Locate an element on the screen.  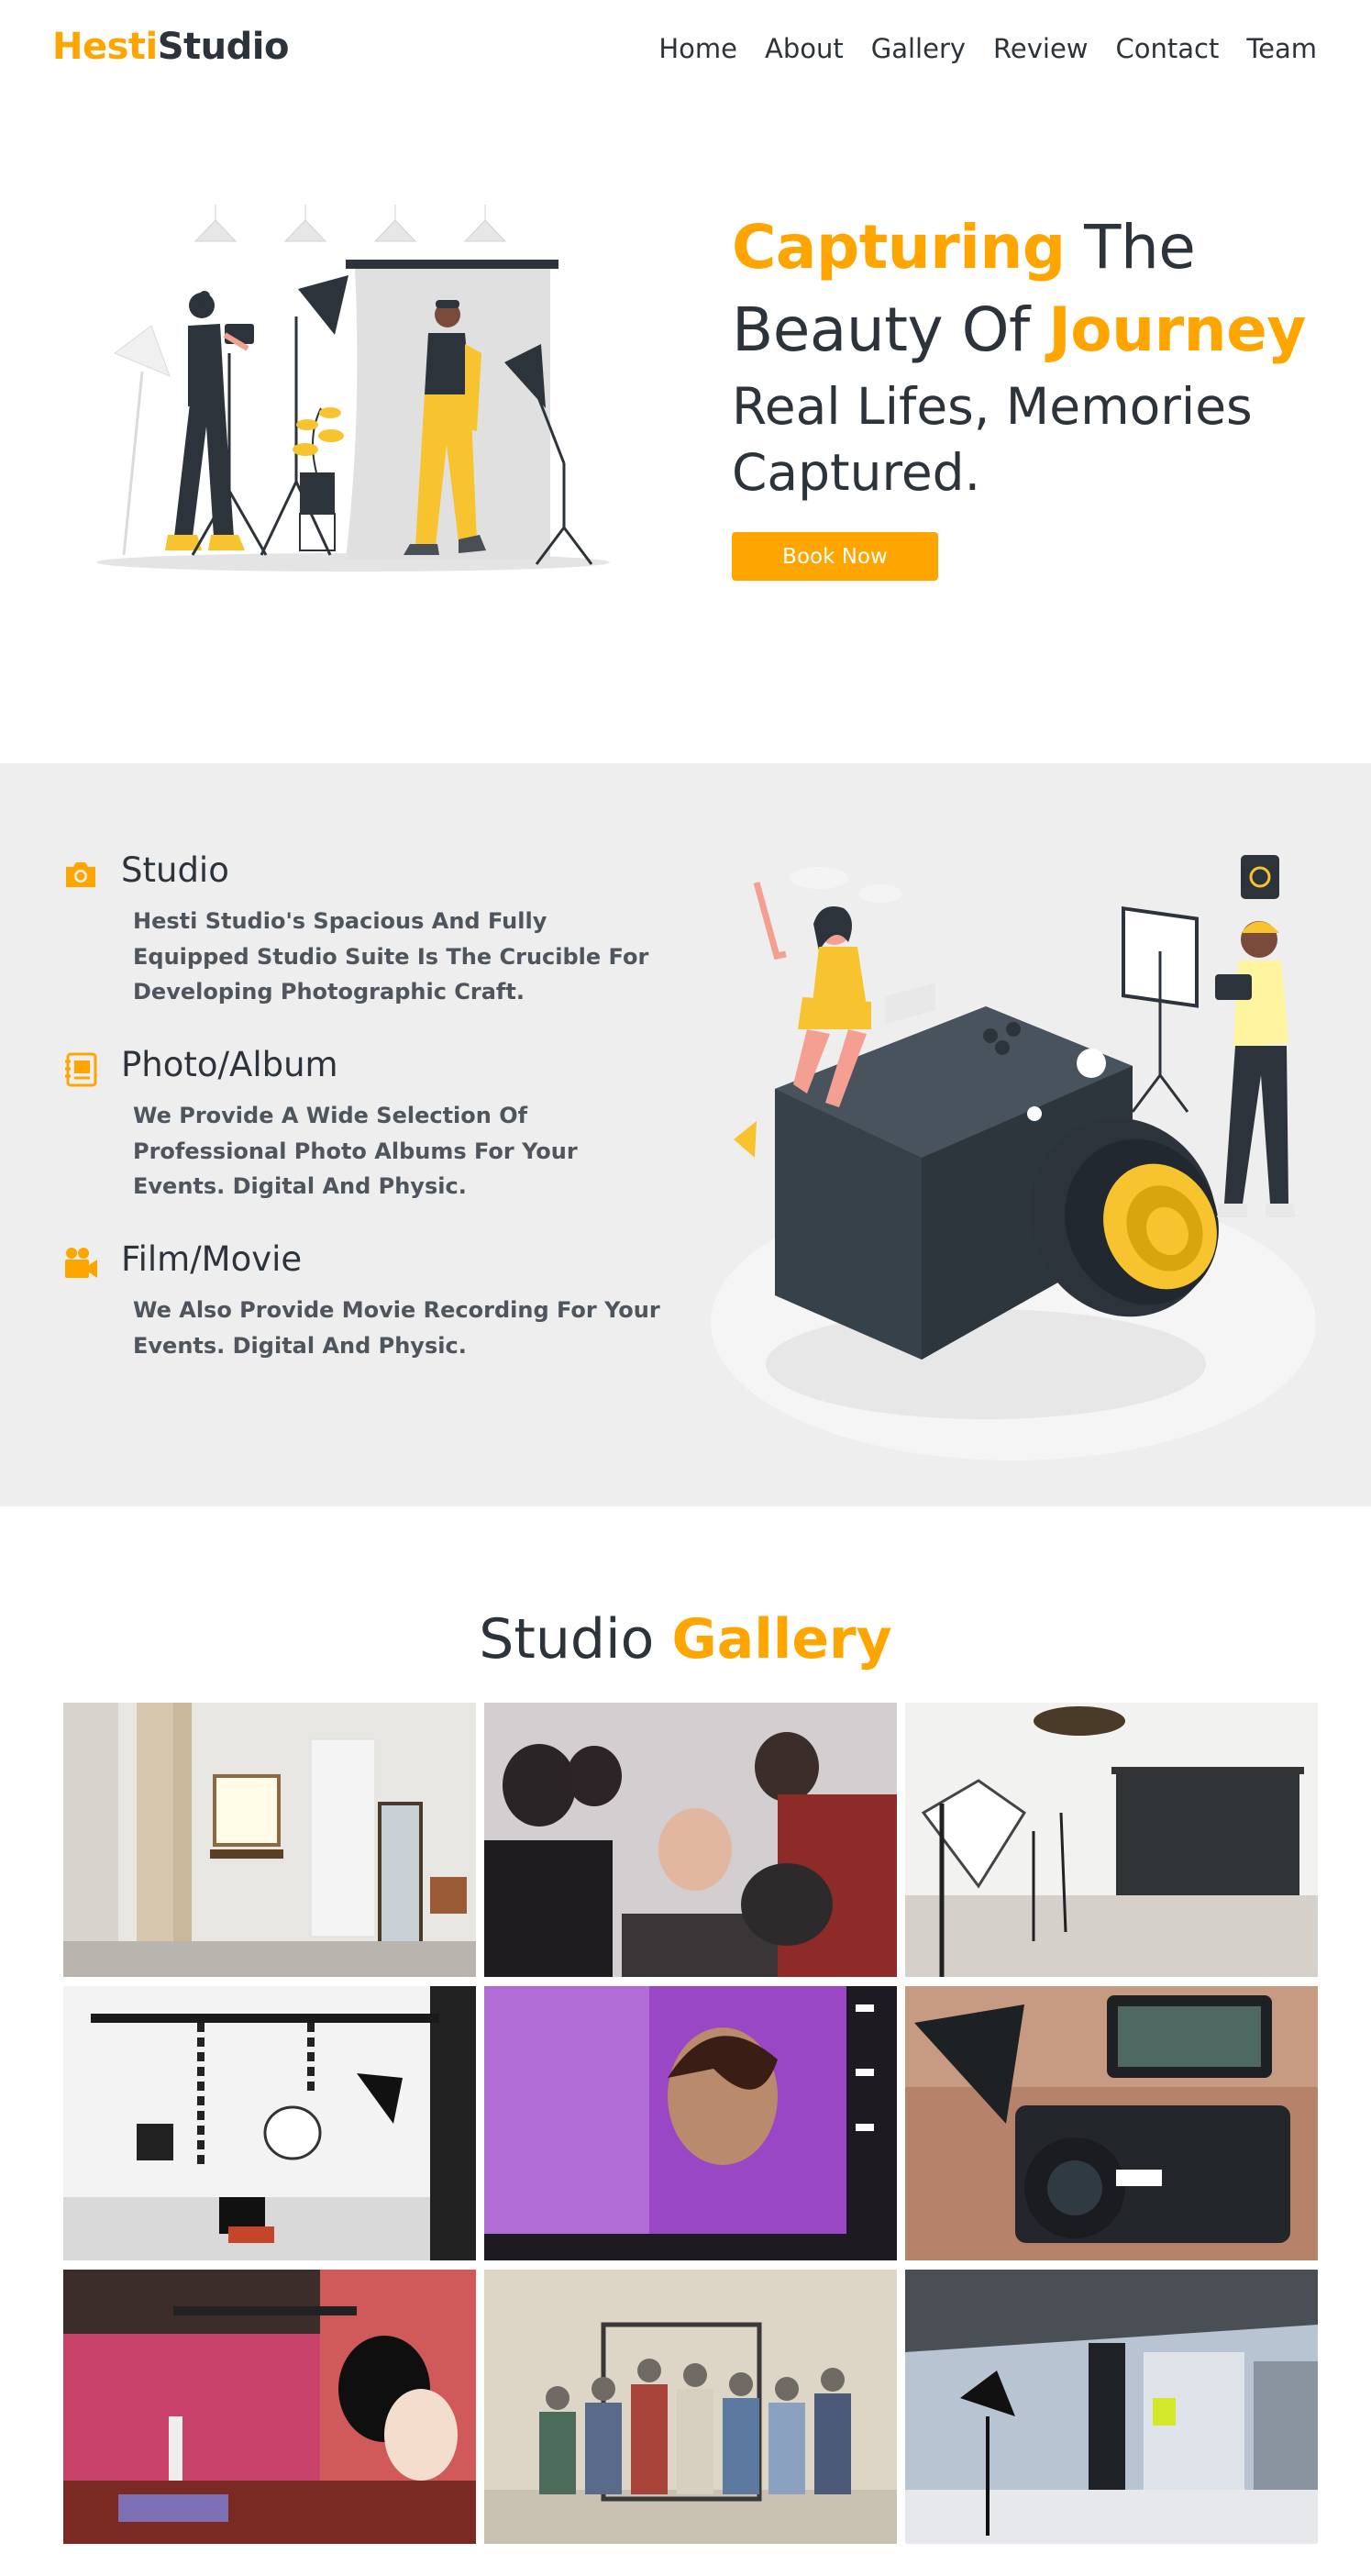
video-camera-icon is located at coordinates (80, 1263).